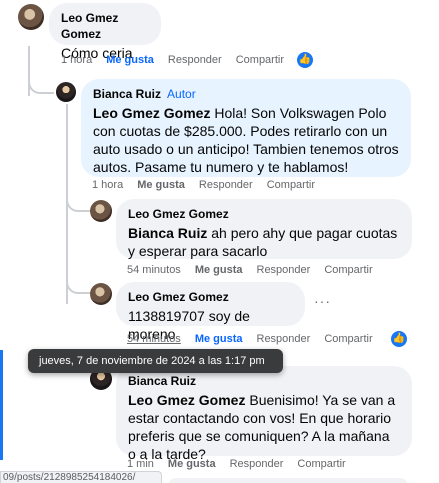  What do you see at coordinates (127, 94) in the screenshot?
I see `author-name: Bianca Ruiz` at bounding box center [127, 94].